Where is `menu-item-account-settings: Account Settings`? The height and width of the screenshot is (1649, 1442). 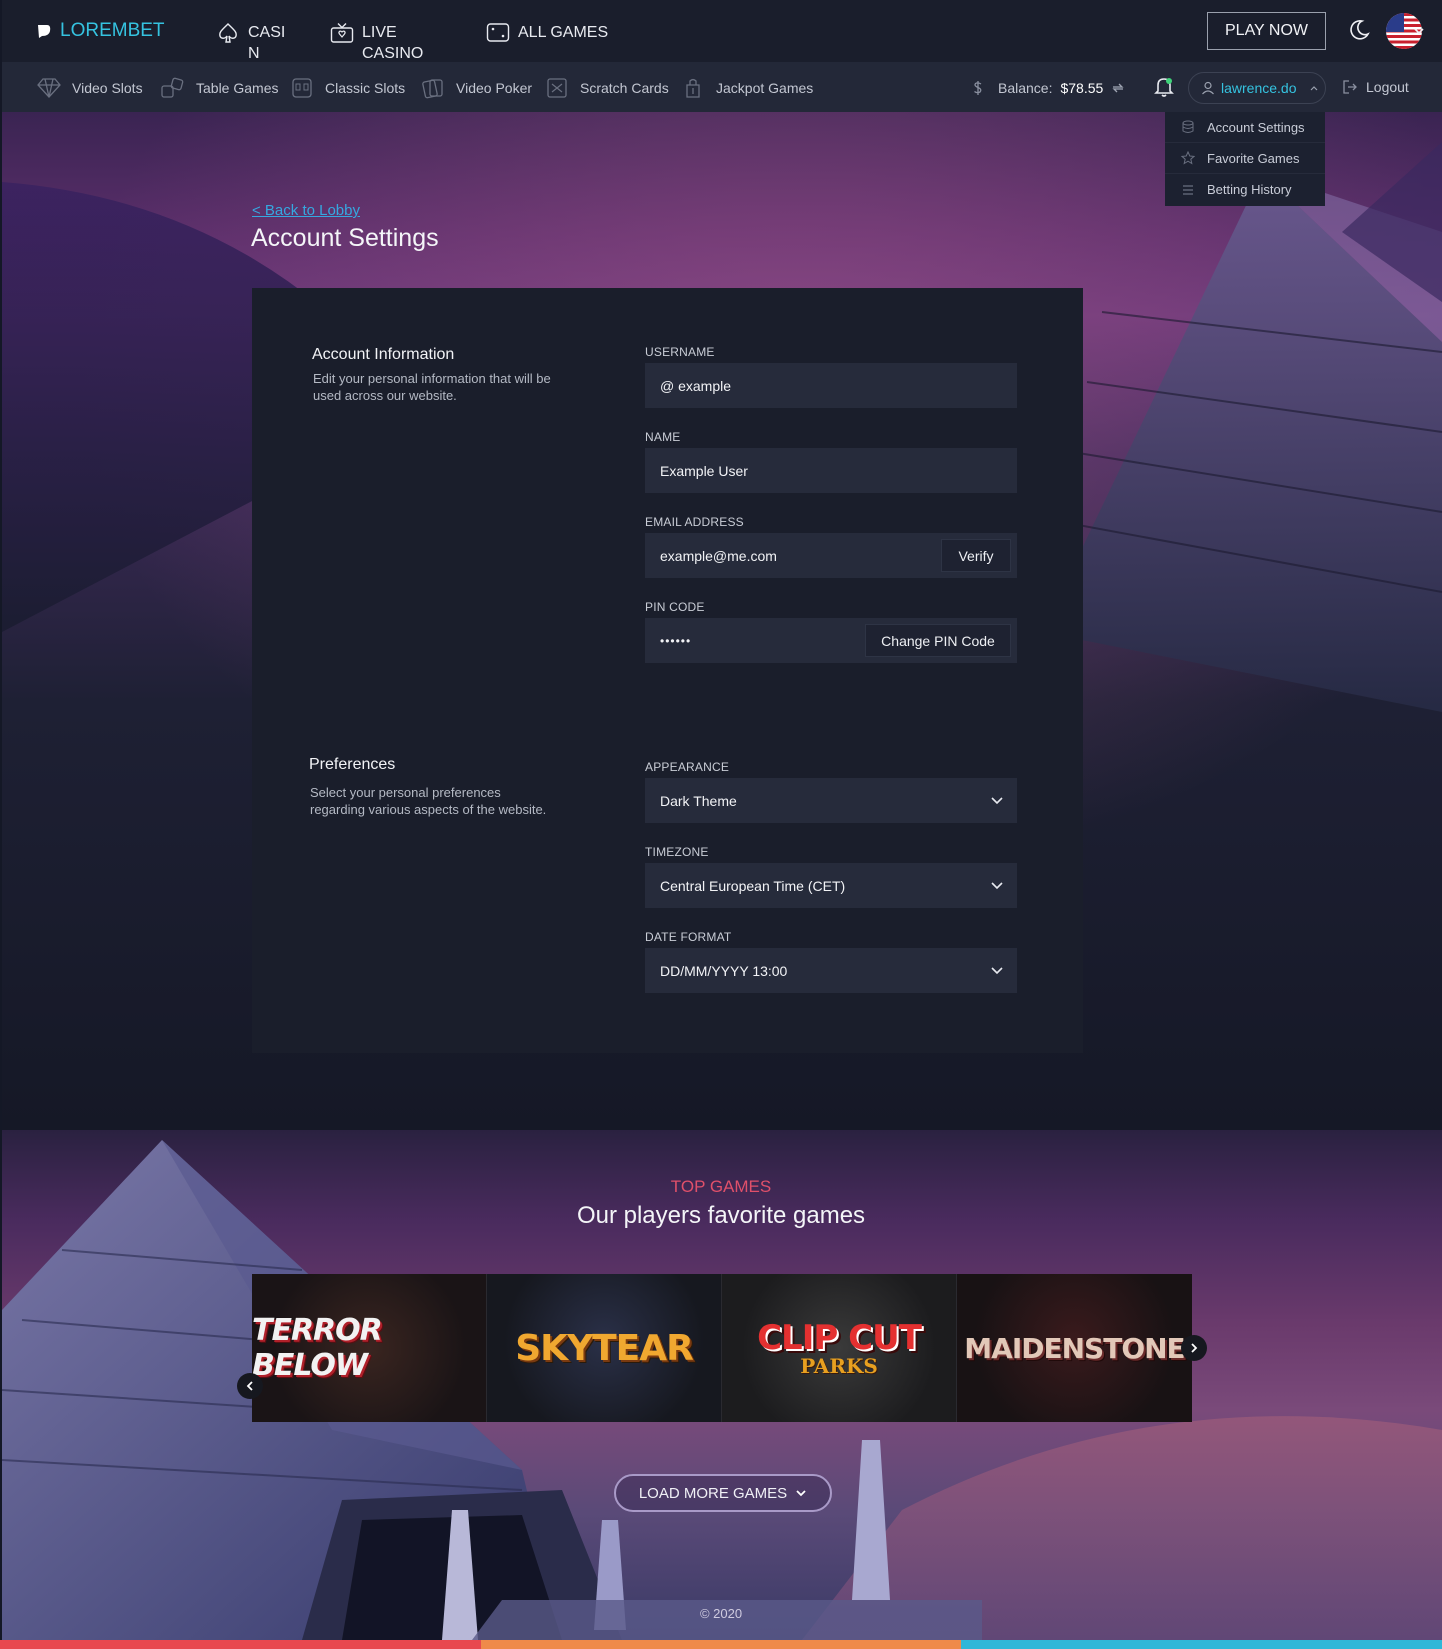
menu-item-account-settings: Account Settings is located at coordinates (1245, 127).